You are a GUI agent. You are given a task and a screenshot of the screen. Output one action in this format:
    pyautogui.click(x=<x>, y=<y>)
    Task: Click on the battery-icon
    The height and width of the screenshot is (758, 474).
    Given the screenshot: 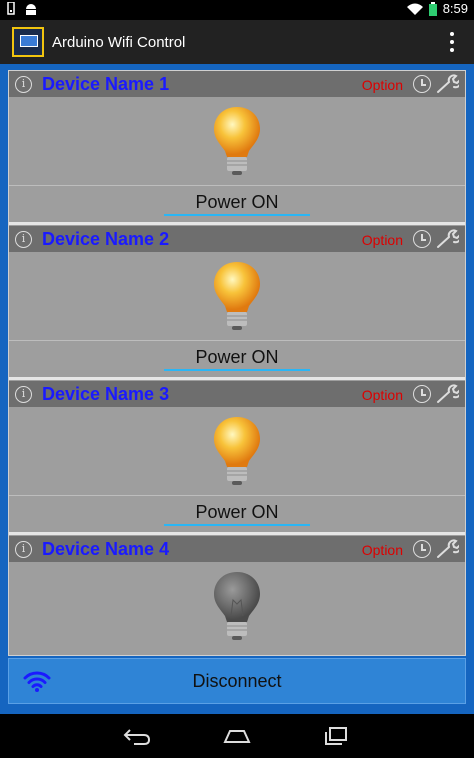 What is the action you would take?
    pyautogui.click(x=432, y=8)
    